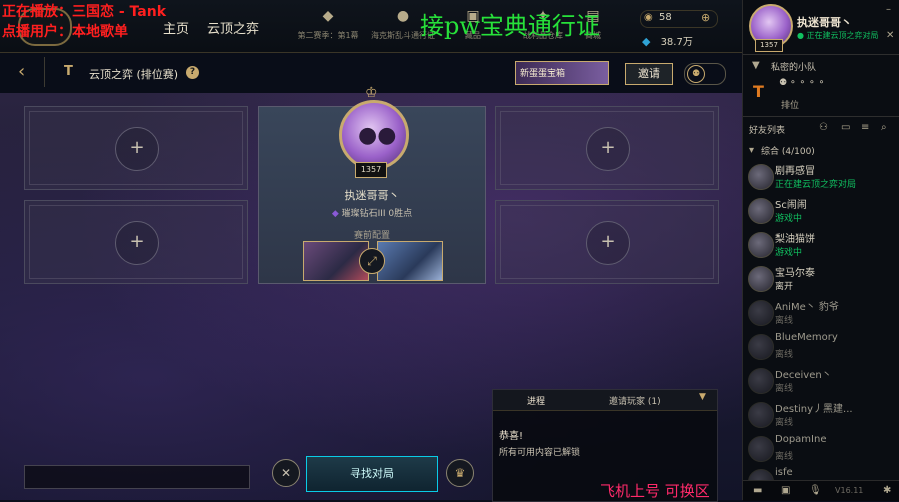 The height and width of the screenshot is (502, 899). I want to click on list-icon: ≡, so click(865, 127).